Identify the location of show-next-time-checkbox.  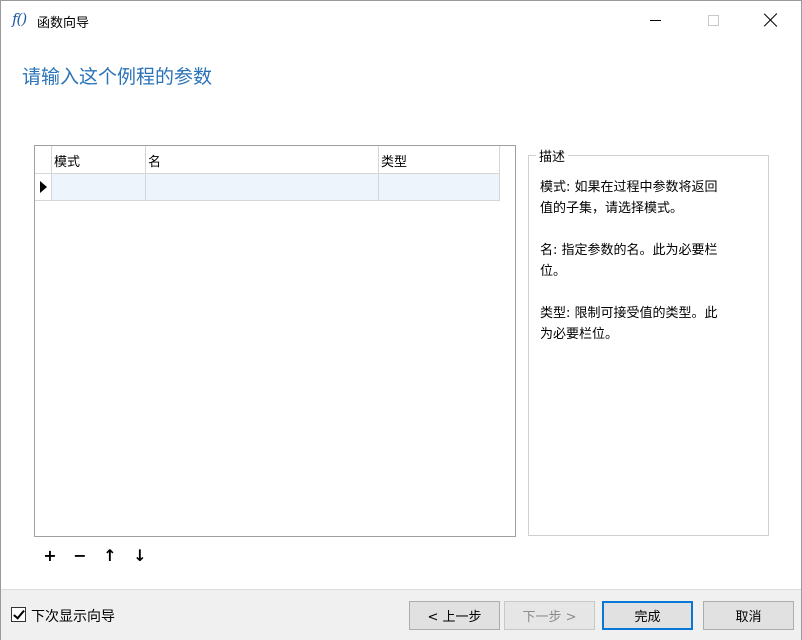
(18, 614).